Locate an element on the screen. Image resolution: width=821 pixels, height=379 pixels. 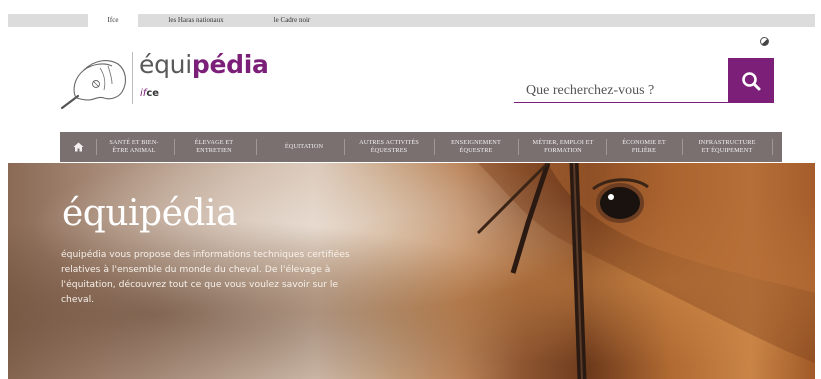
nav-item-label: Autres activités is located at coordinates (389, 142).